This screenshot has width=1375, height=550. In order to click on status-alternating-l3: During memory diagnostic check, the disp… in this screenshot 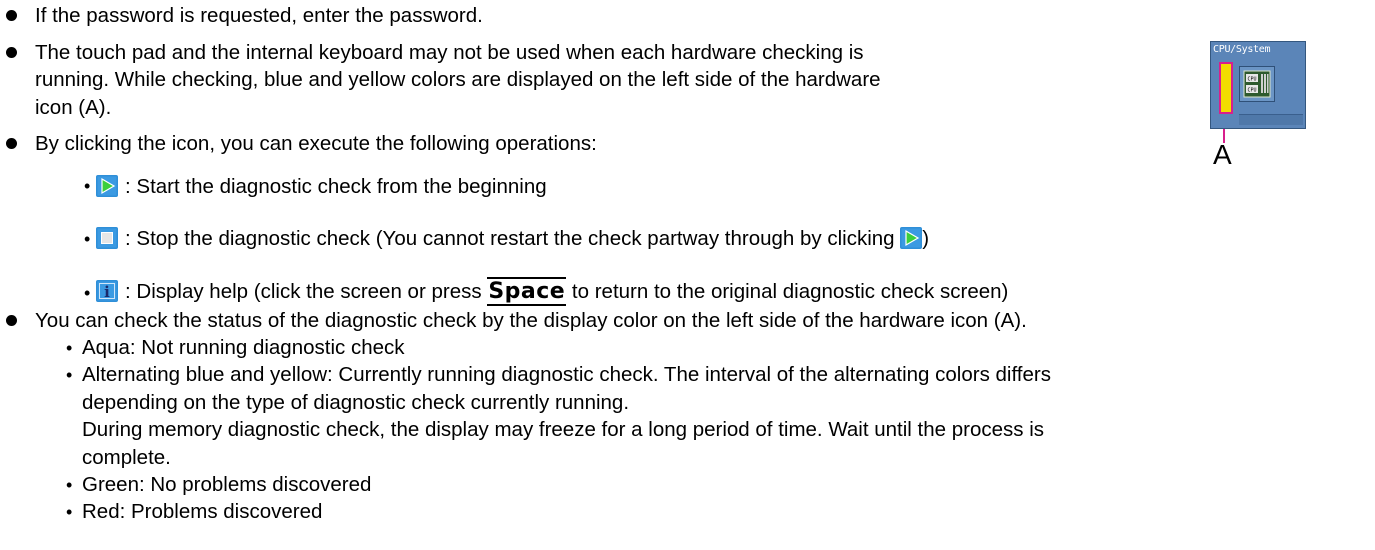, I will do `click(563, 429)`.